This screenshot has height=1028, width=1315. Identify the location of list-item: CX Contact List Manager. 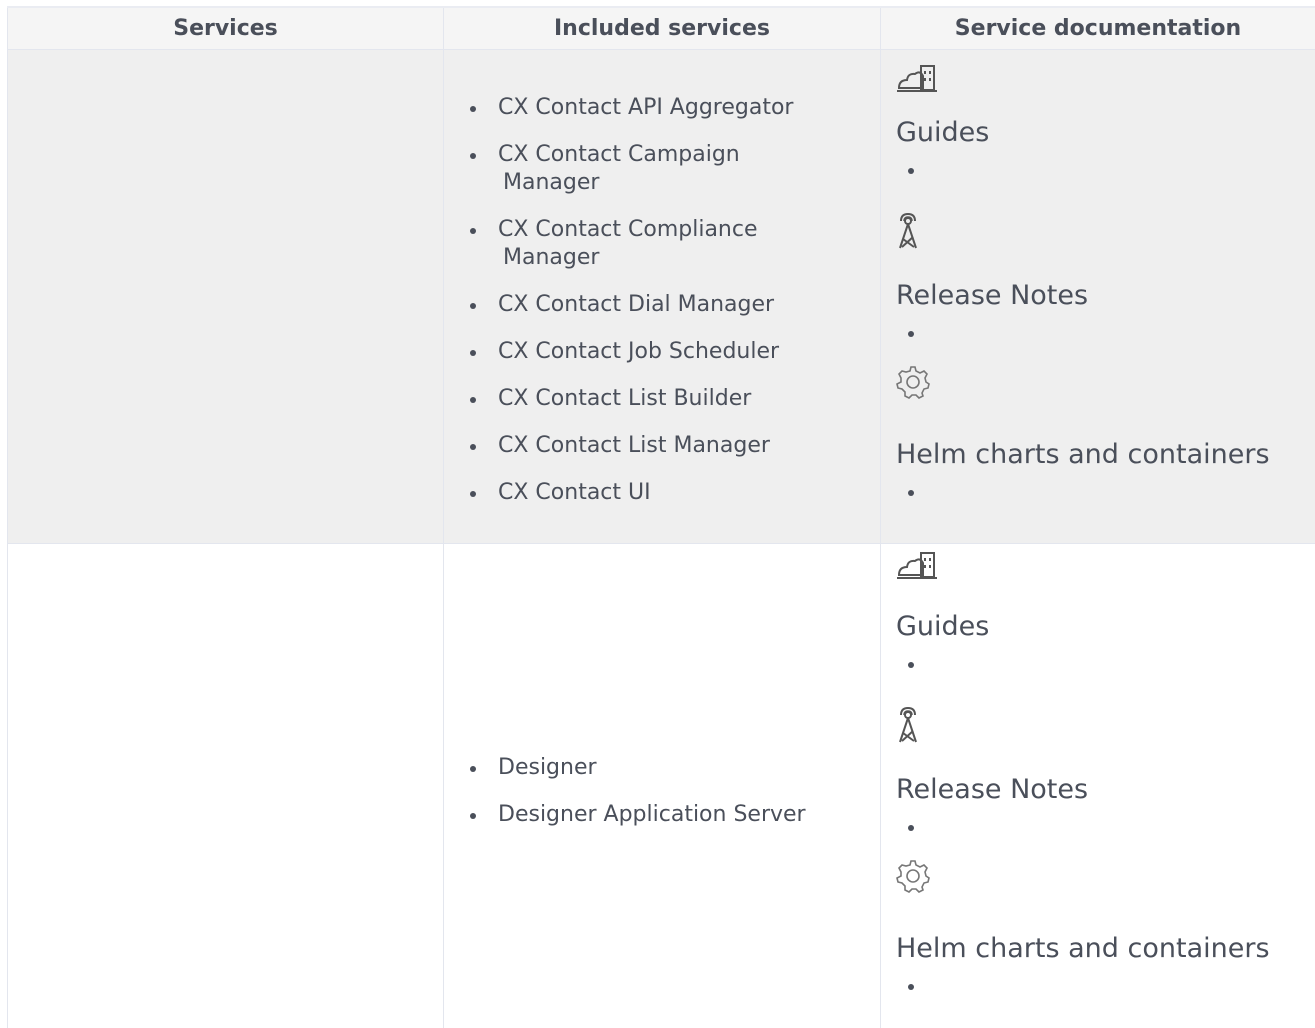
(673, 446).